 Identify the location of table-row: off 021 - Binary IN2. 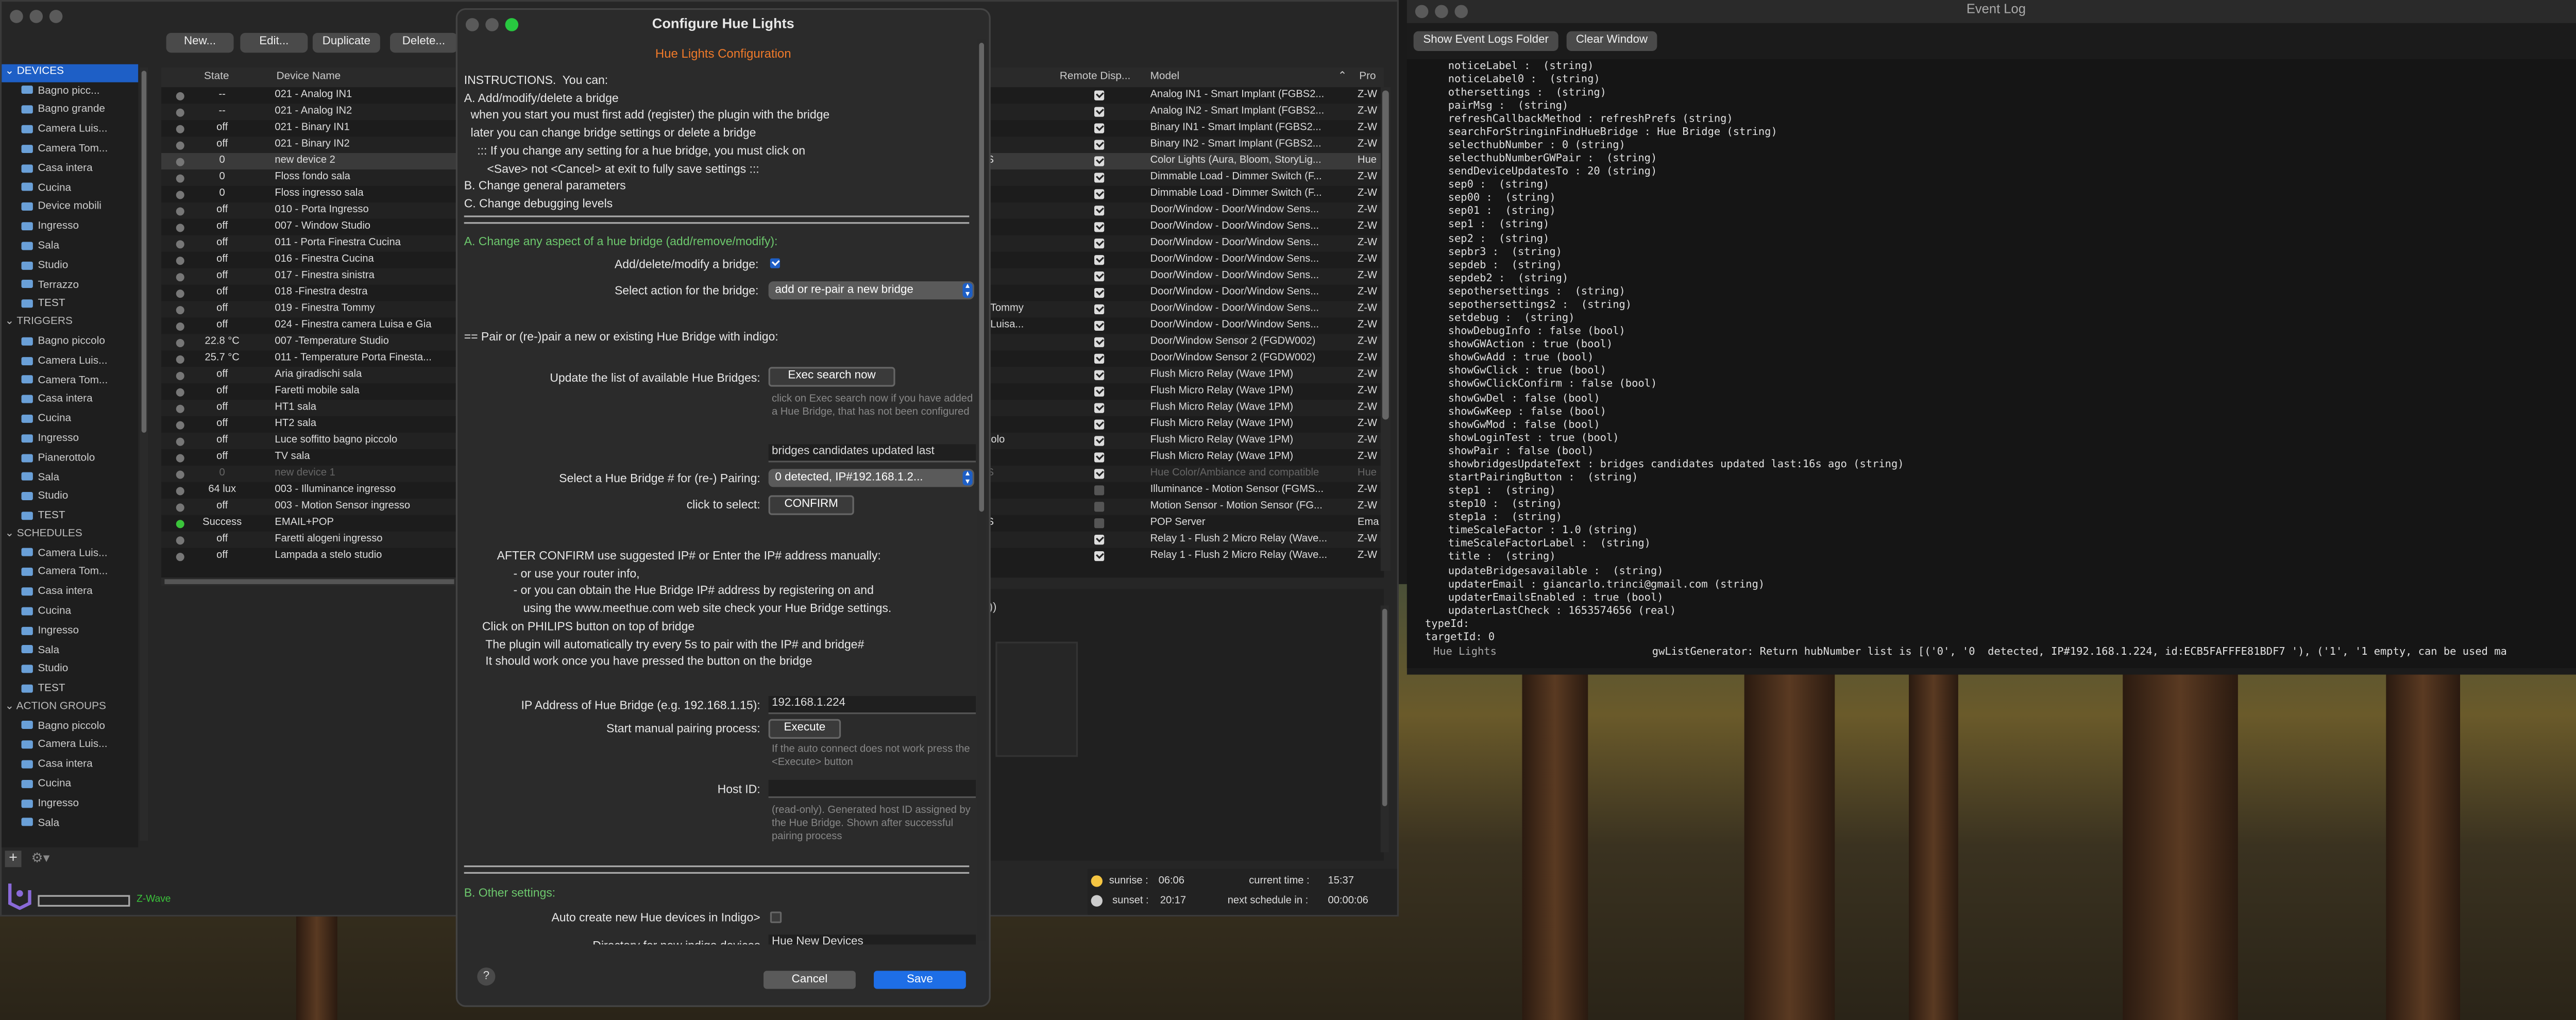
(309, 145).